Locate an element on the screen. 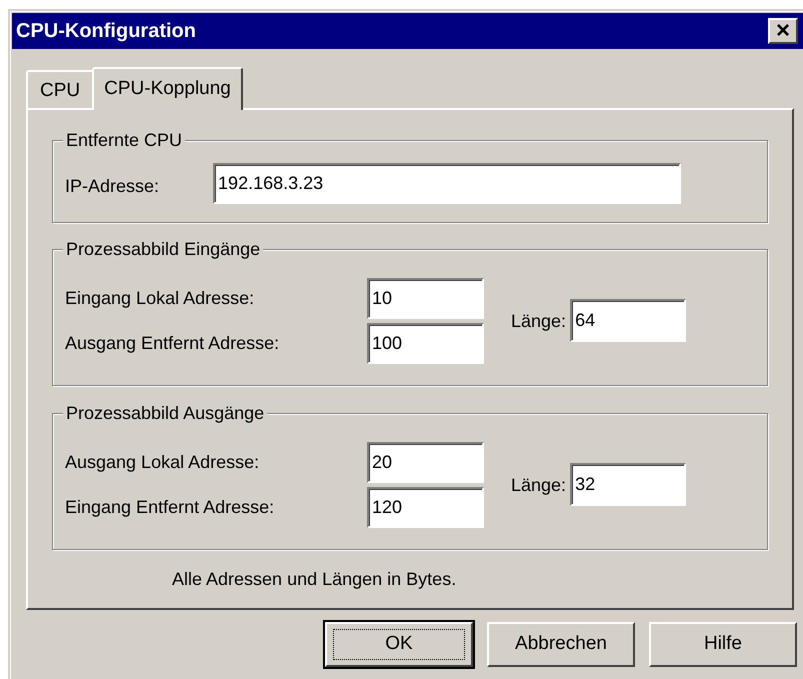 This screenshot has width=803, height=679. address-label: Eingang Lokal Adresse: is located at coordinates (160, 298).